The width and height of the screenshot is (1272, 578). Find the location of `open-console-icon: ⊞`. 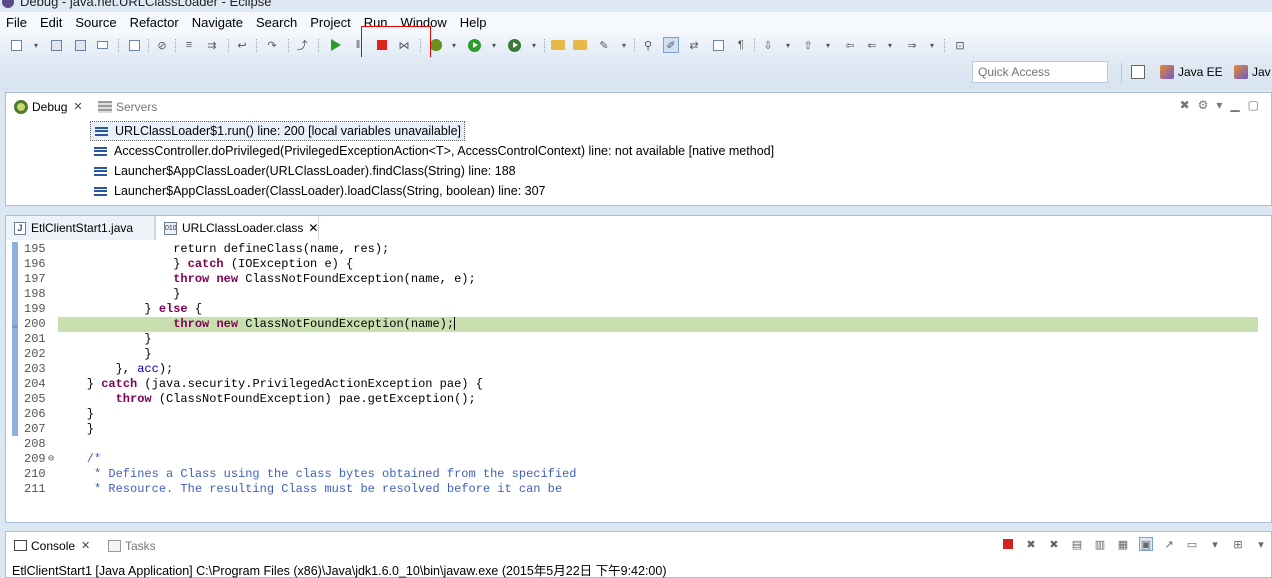

open-console-icon: ⊞ is located at coordinates (1238, 544).